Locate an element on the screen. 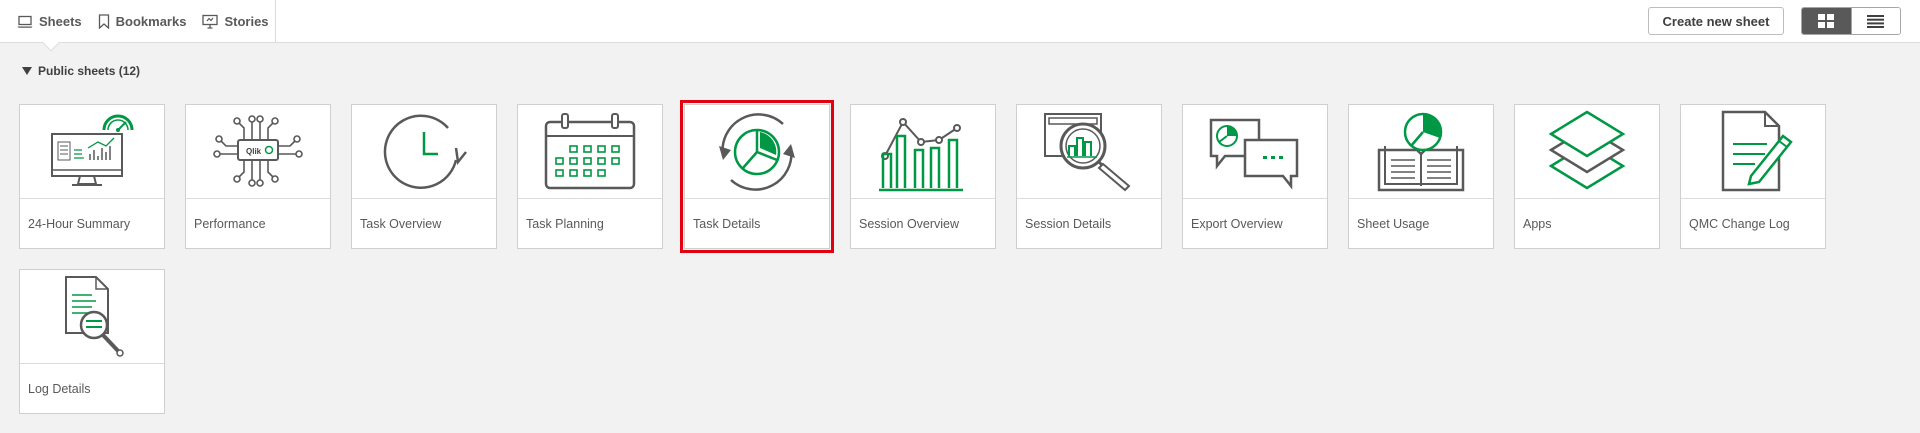  asset-tabs: Sheets Bookmarks Stories is located at coordinates (138, 21).